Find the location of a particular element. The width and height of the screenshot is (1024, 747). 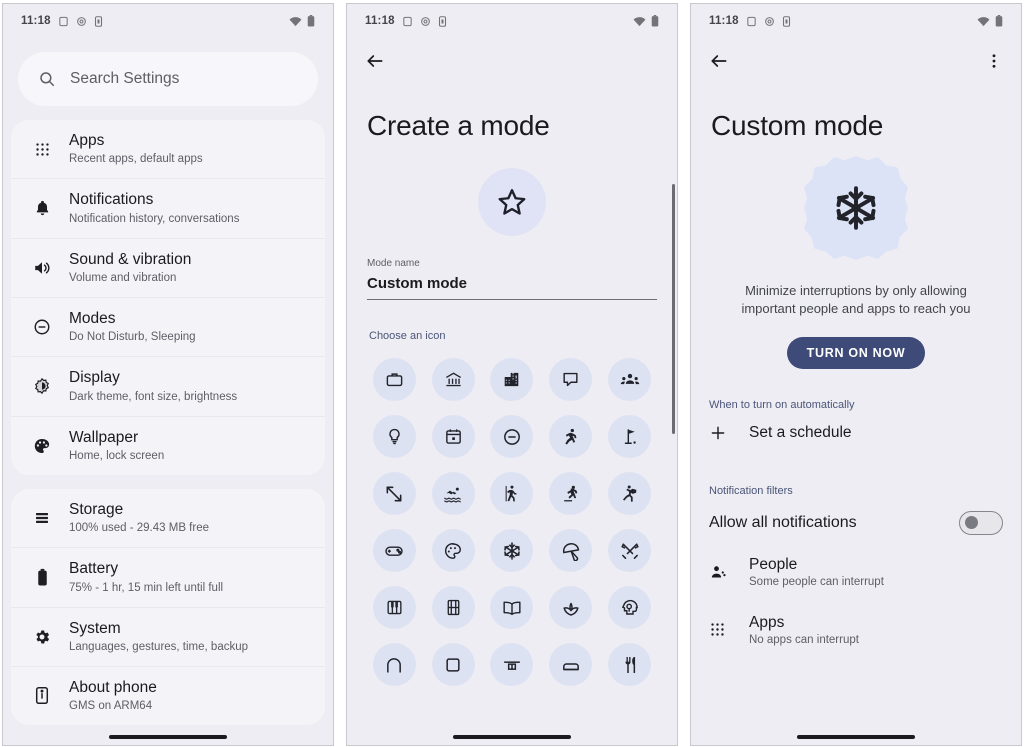

settings-row-title: About phone is located at coordinates (113, 687).